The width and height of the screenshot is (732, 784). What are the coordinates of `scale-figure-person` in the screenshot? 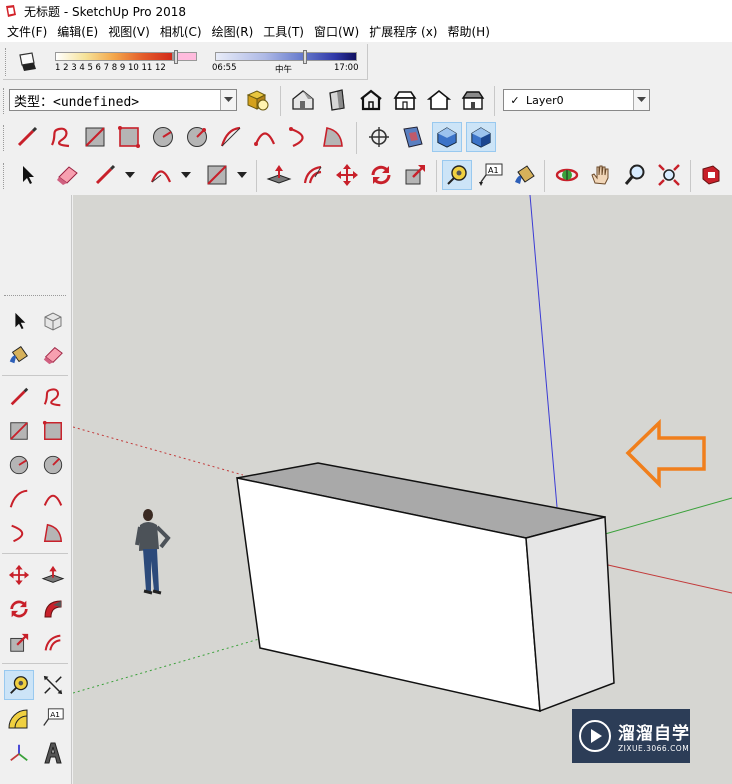 It's located at (153, 552).